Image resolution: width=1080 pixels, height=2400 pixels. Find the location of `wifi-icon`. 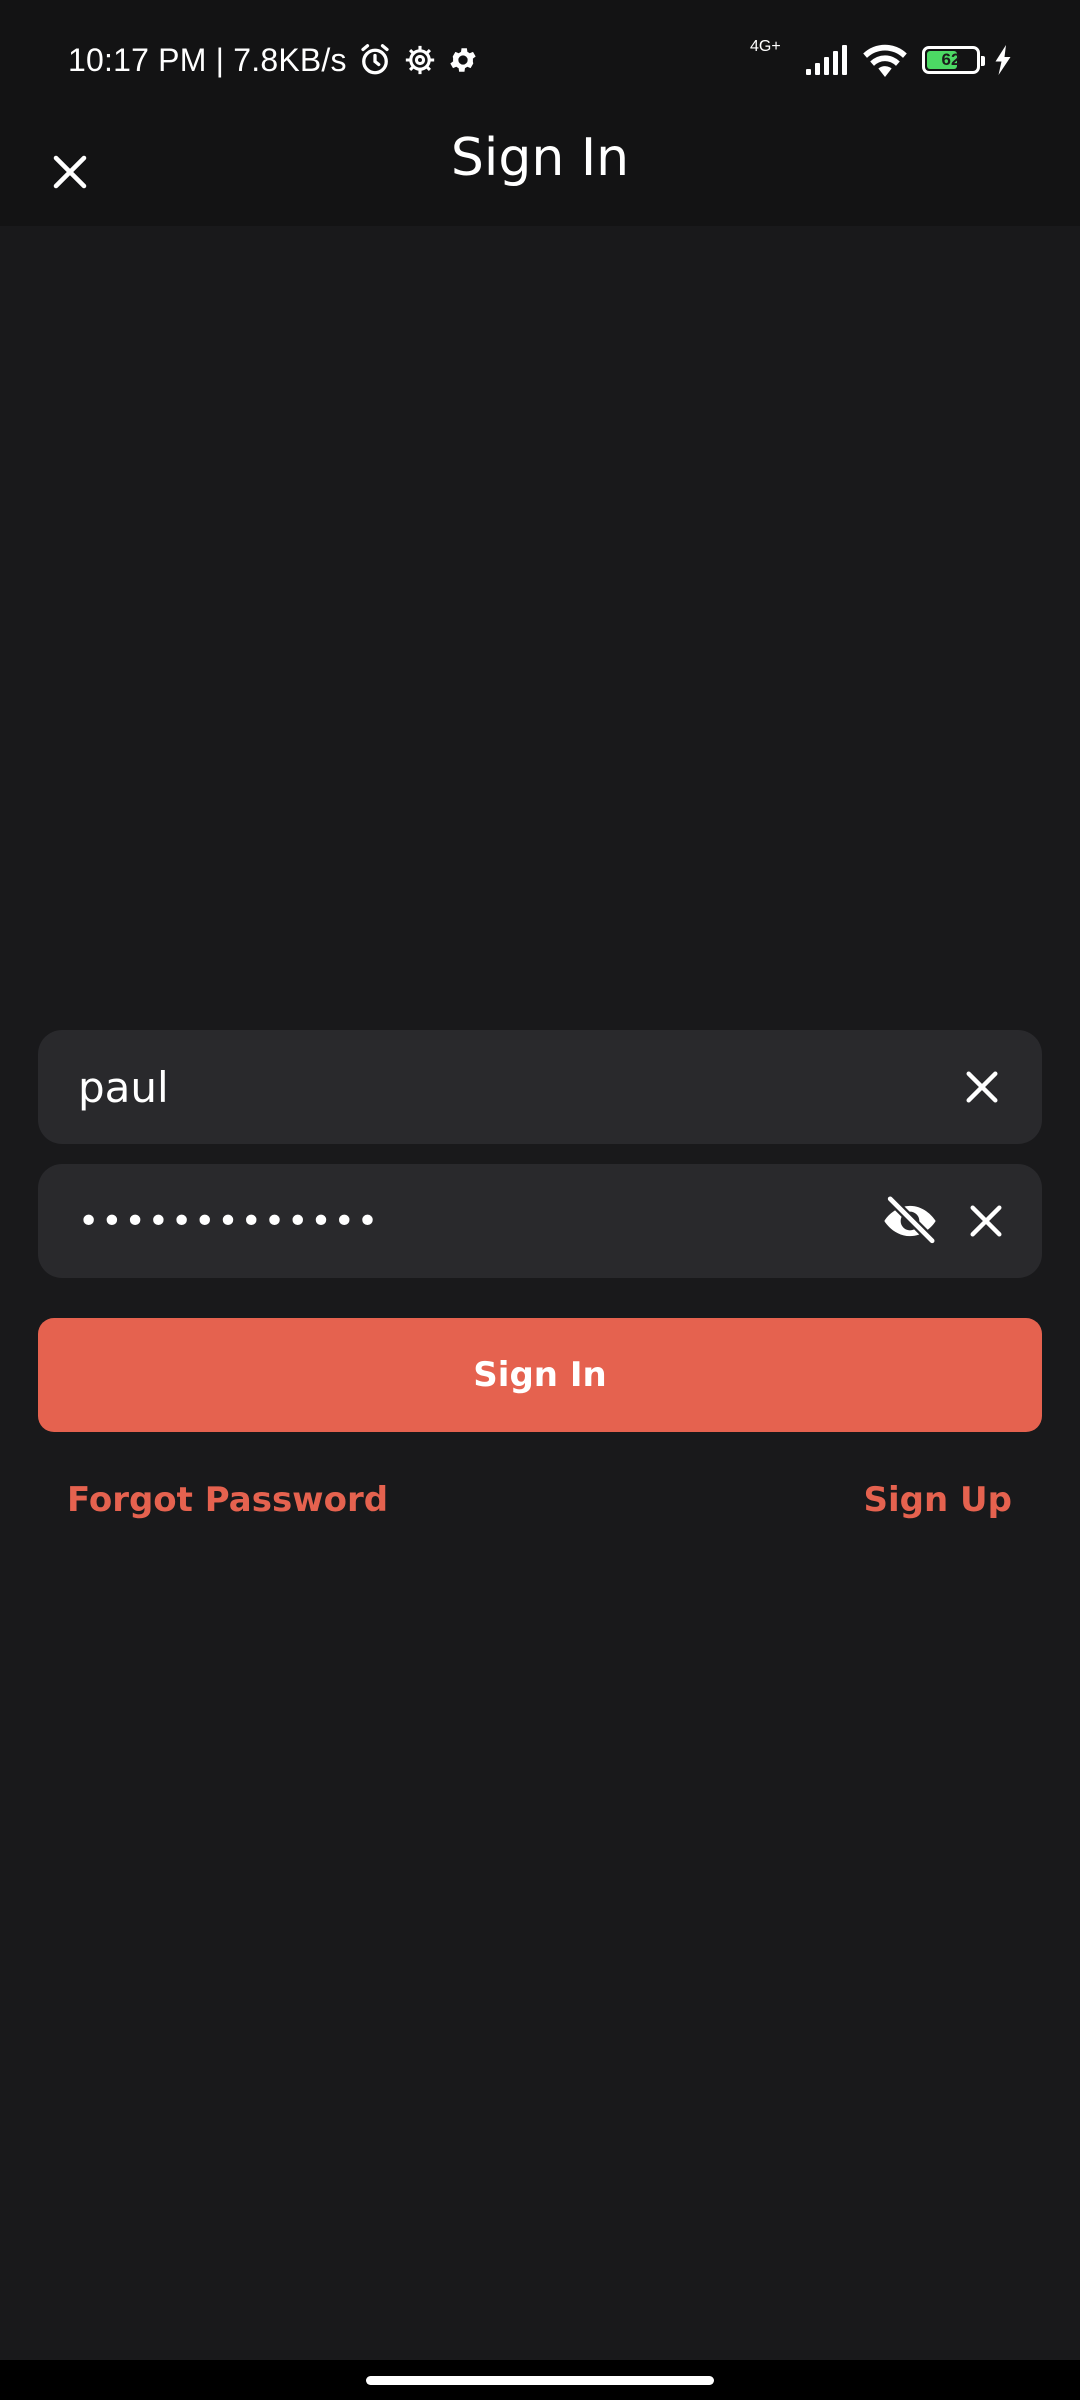

wifi-icon is located at coordinates (885, 60).